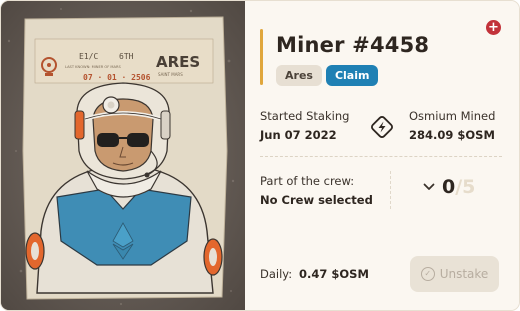 The image size is (520, 311). What do you see at coordinates (493, 27) in the screenshot?
I see `add-icon: +` at bounding box center [493, 27].